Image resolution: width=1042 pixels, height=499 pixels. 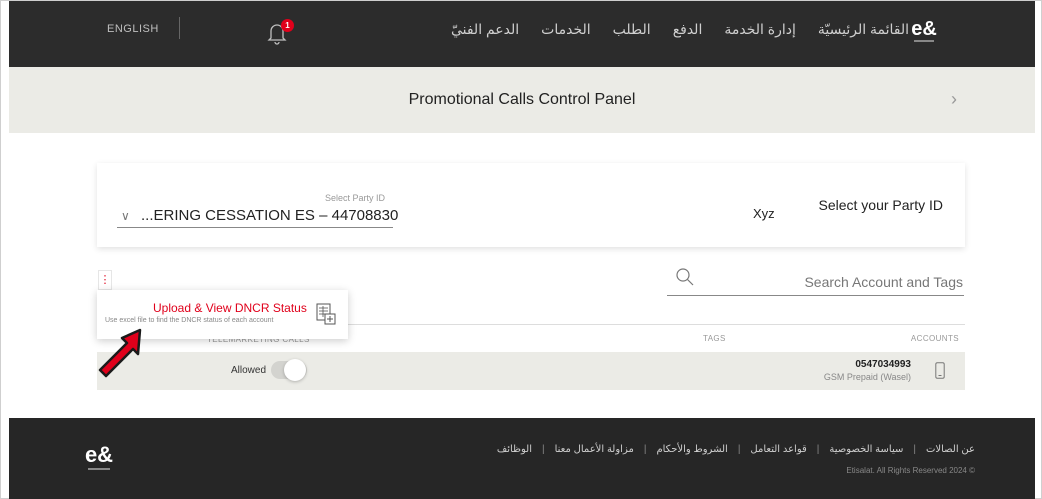 What do you see at coordinates (485, 29) in the screenshot?
I see `nav-link-support: الدعم الفنيّ` at bounding box center [485, 29].